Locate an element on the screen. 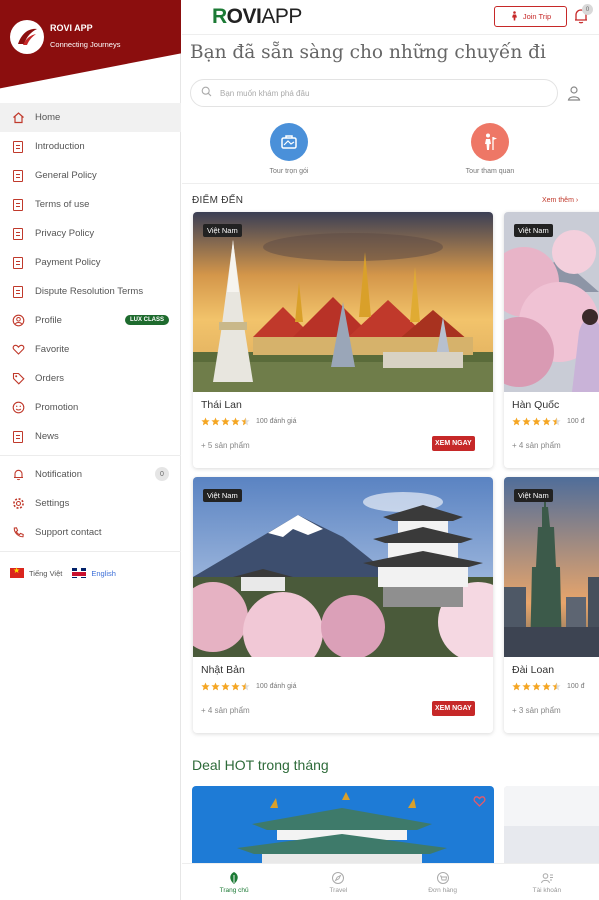 The height and width of the screenshot is (900, 599). destination-image-japan is located at coordinates (343, 567).